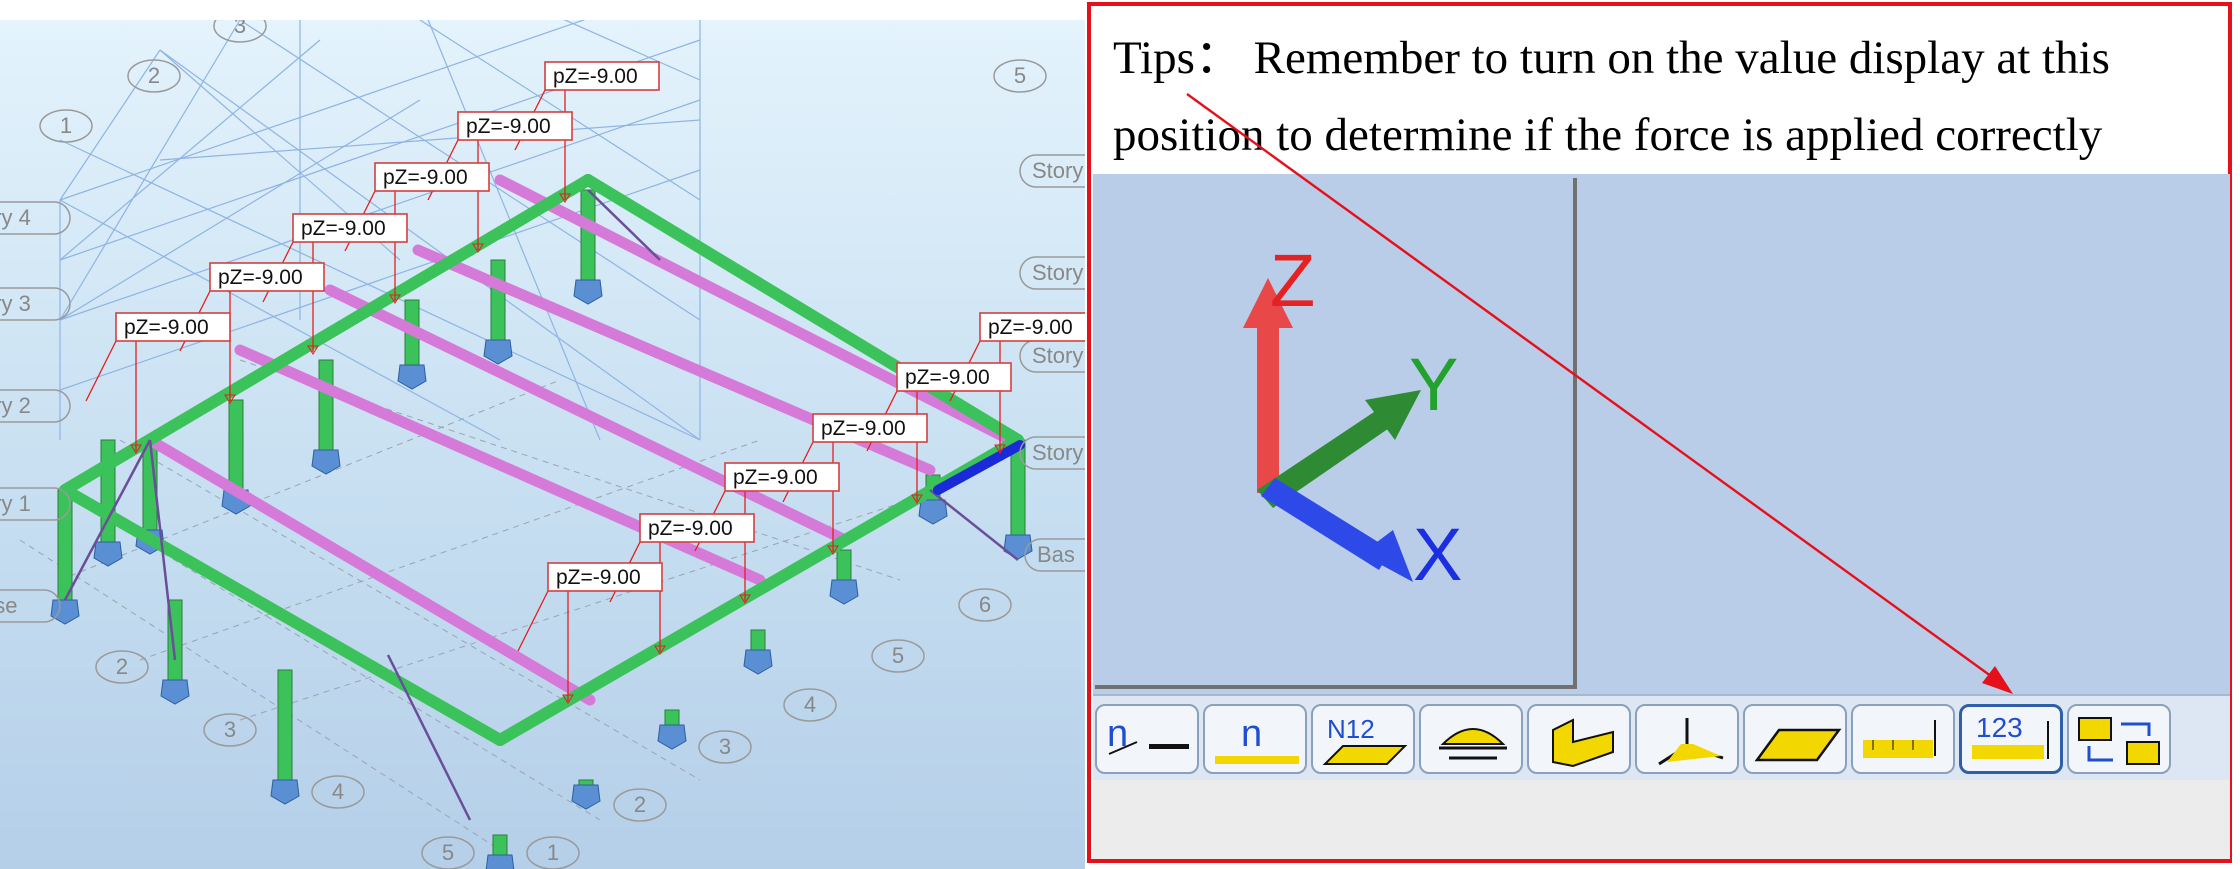 The width and height of the screenshot is (2240, 869). Describe the element at coordinates (1798, 745) in the screenshot. I see `plate-icon` at that location.